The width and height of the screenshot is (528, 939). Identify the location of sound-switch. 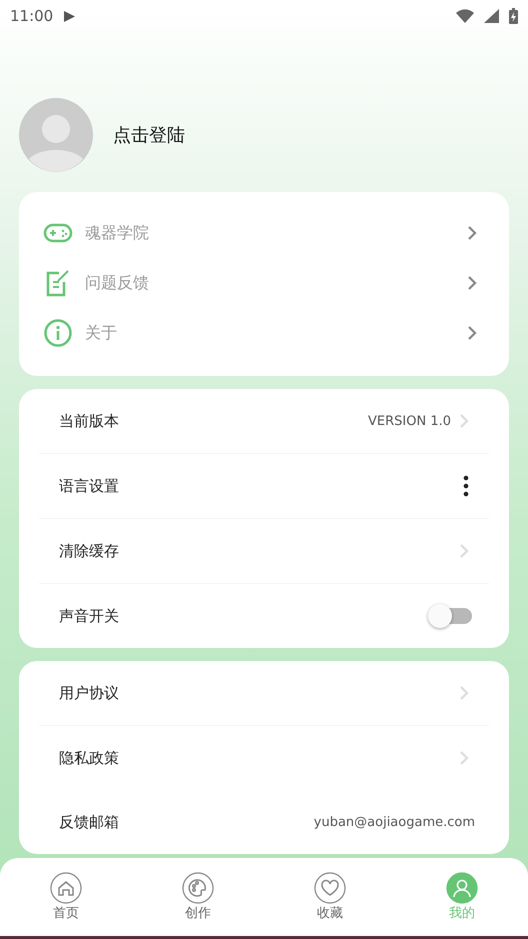
(450, 616).